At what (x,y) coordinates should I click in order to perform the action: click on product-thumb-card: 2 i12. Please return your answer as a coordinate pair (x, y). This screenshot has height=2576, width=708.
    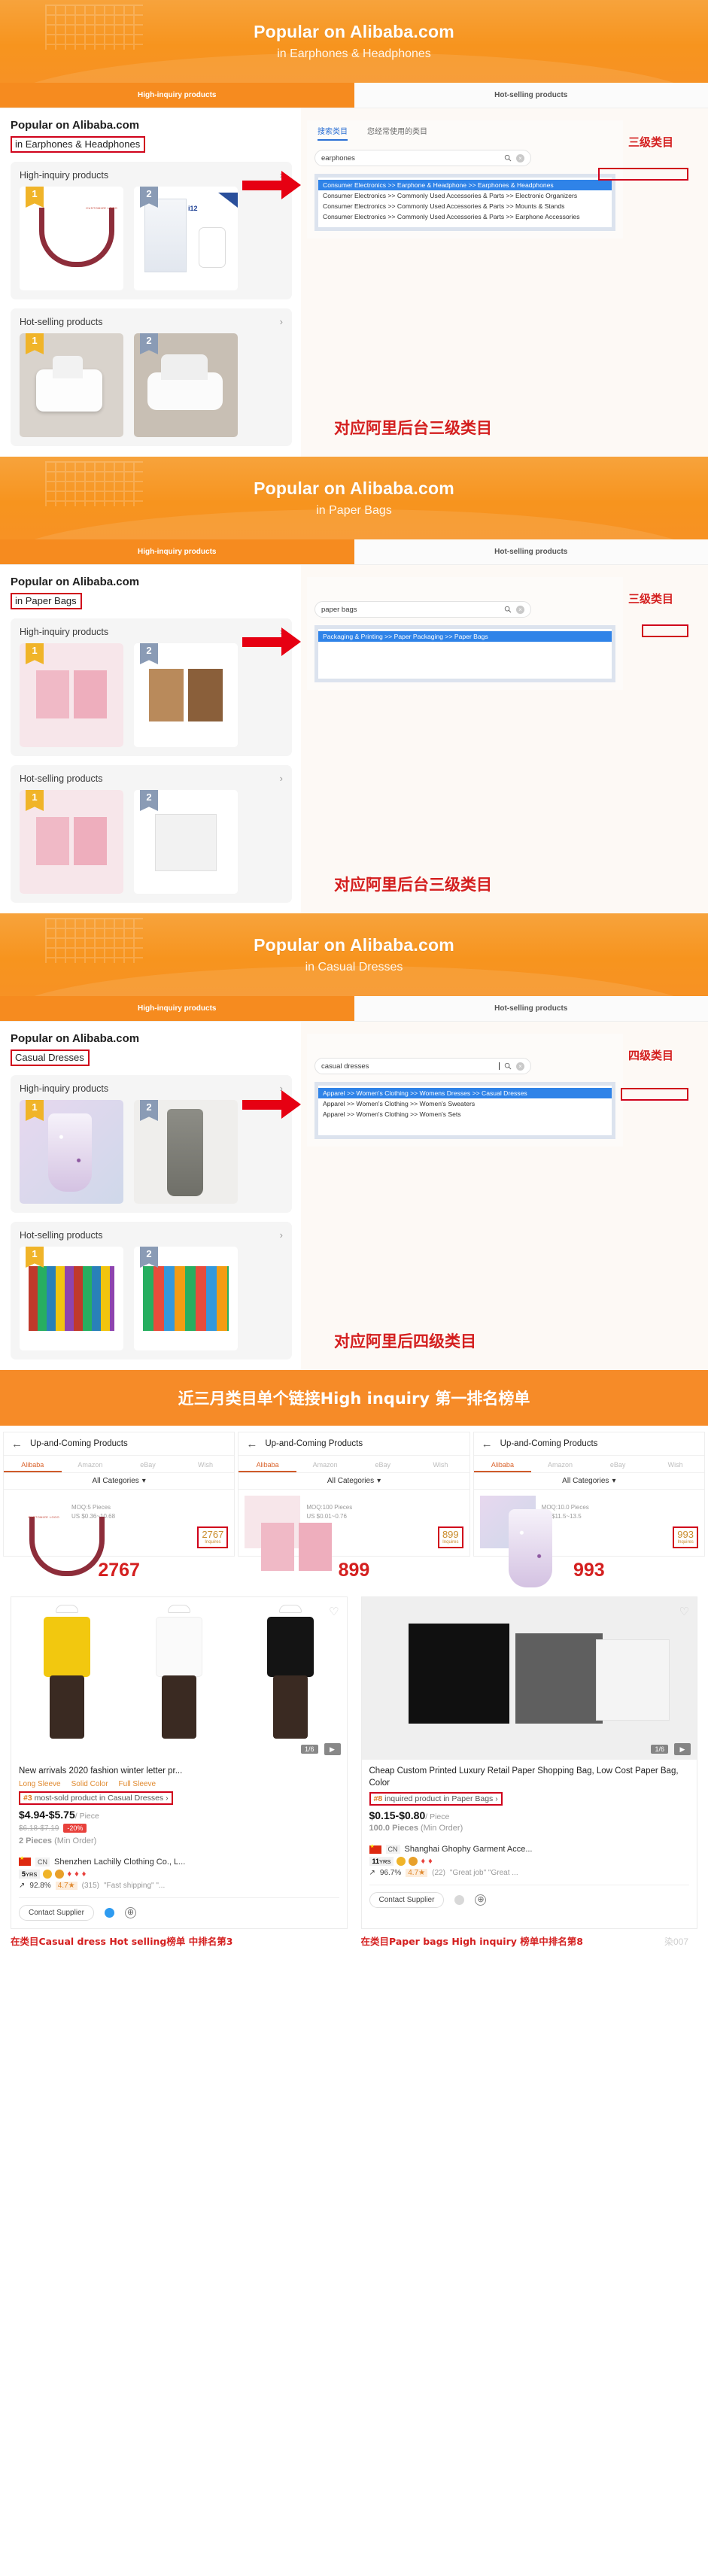
    Looking at the image, I should click on (186, 239).